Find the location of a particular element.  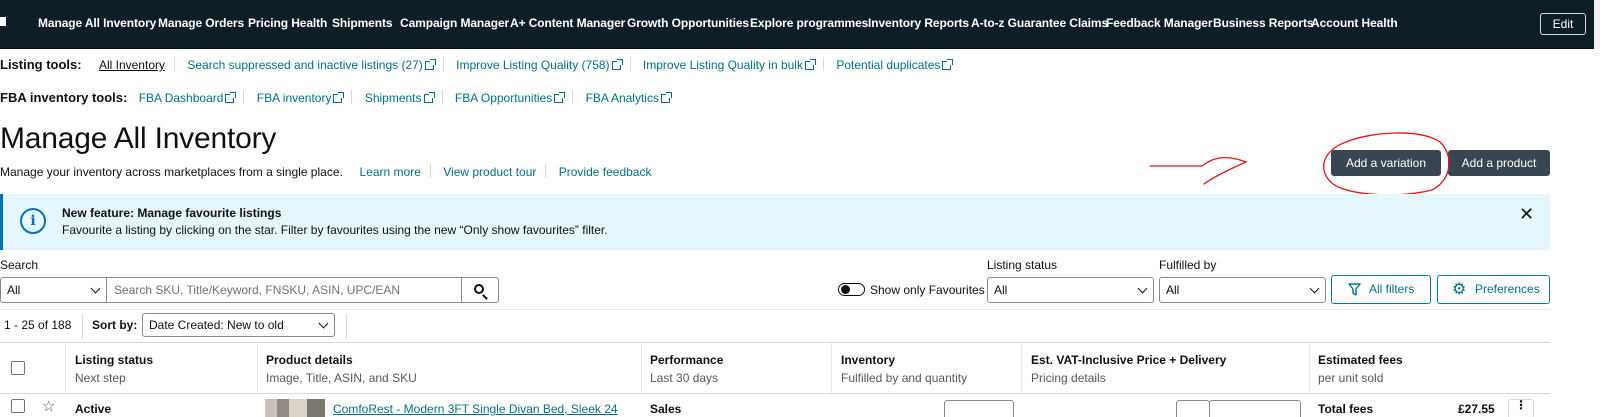

price-currency-field is located at coordinates (1193, 408).